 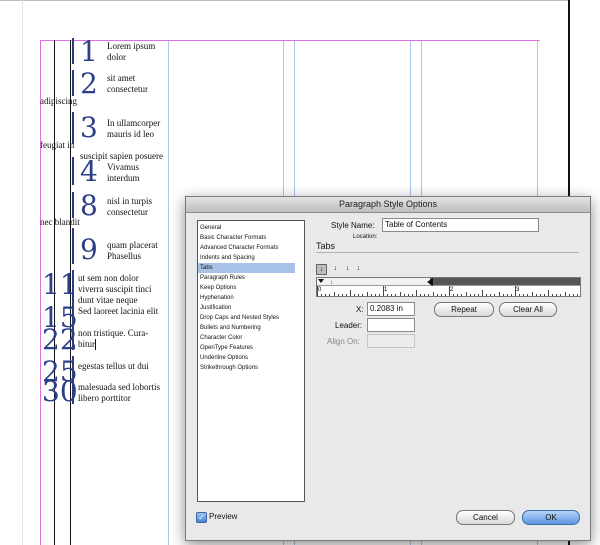 What do you see at coordinates (460, 225) in the screenshot?
I see `style-name-field: Table of Contents` at bounding box center [460, 225].